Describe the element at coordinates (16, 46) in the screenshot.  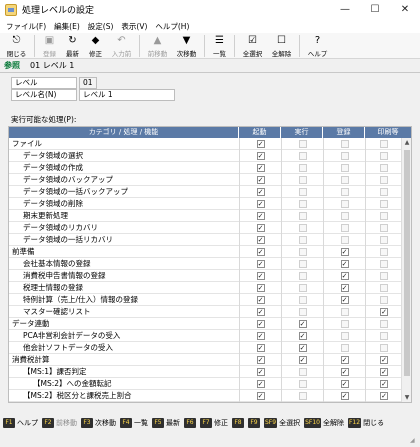
I see `toolbar-button: ⎋ 閉じる` at that location.